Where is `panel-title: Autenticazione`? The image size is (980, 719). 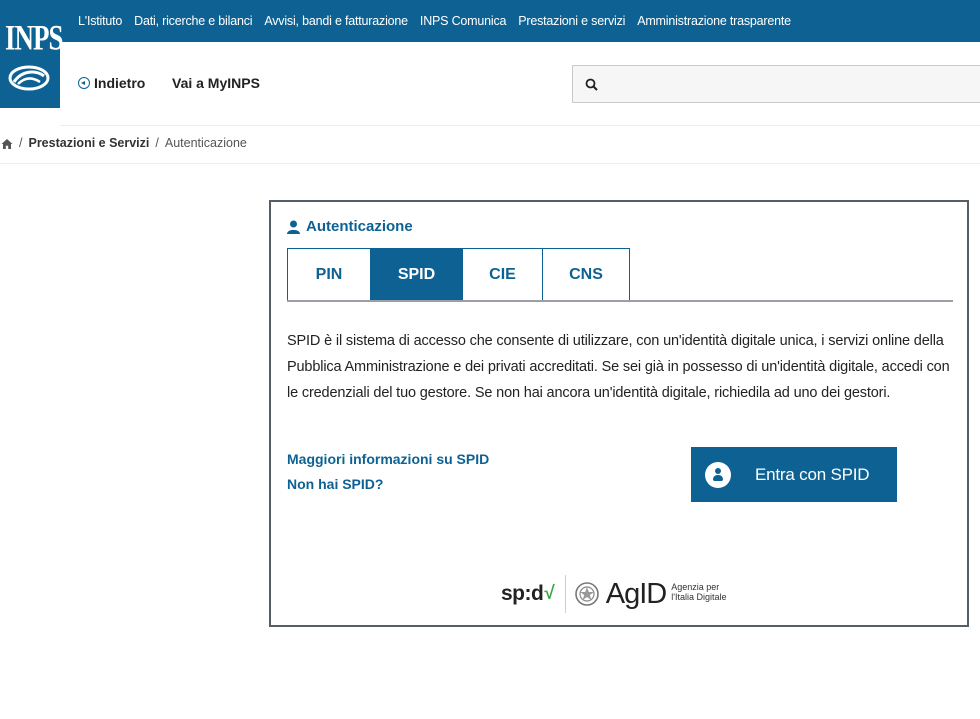
panel-title: Autenticazione is located at coordinates (350, 226).